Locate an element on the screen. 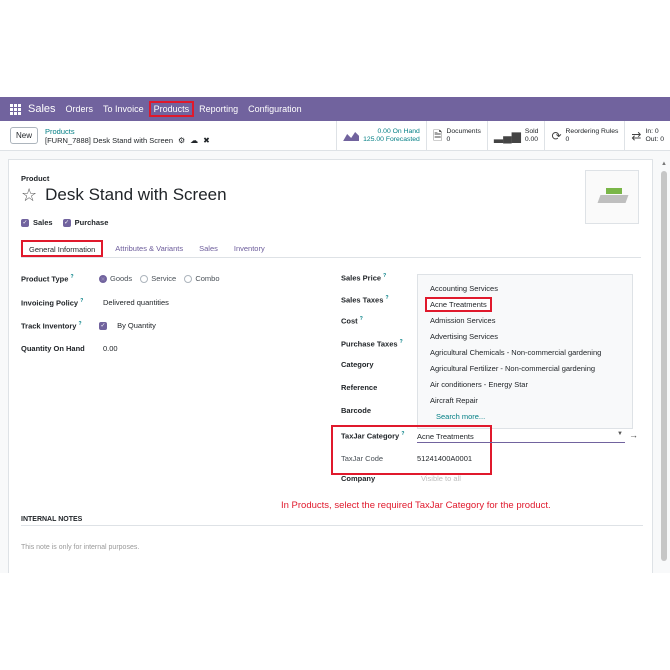  document-icon: 🗎 is located at coordinates (437, 136).